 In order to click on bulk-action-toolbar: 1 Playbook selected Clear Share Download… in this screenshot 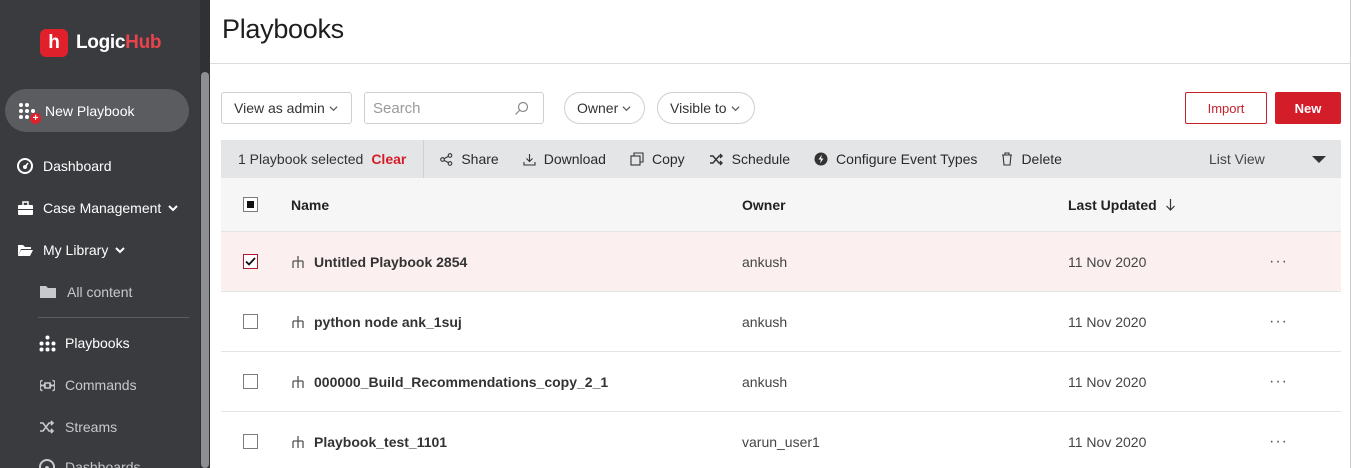, I will do `click(781, 159)`.